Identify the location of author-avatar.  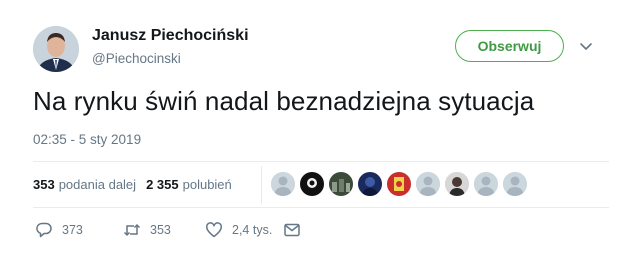
(56, 49).